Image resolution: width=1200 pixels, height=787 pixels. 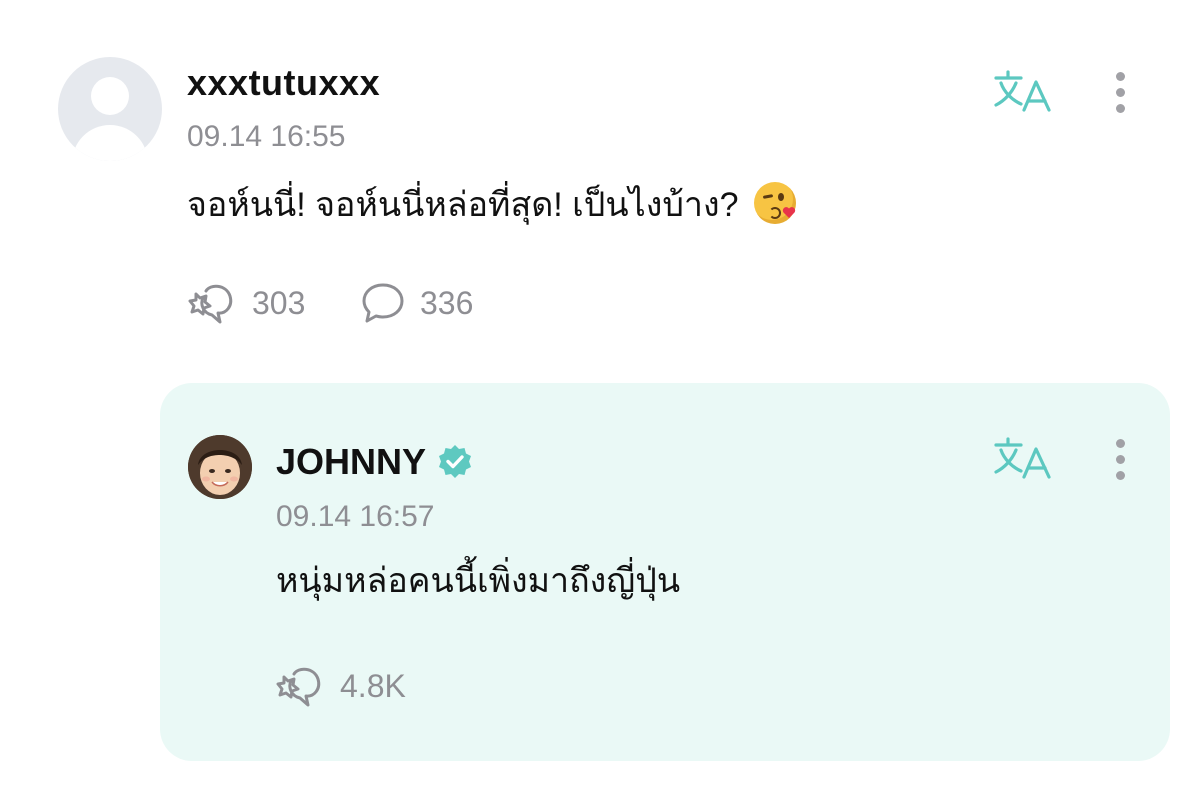 I want to click on repost-count: 303, so click(x=279, y=302).